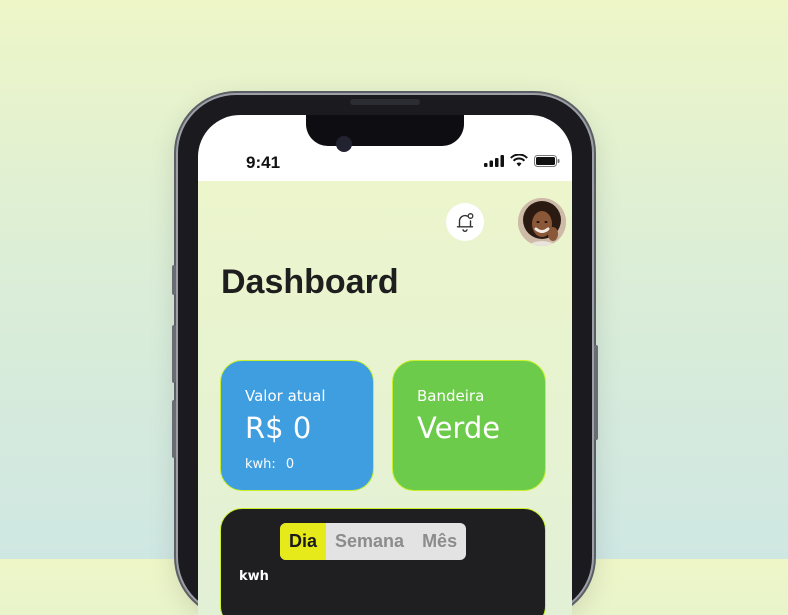 The width and height of the screenshot is (788, 615). Describe the element at coordinates (383, 561) in the screenshot. I see `consumption-card: Dia Semana Mês kwh` at that location.